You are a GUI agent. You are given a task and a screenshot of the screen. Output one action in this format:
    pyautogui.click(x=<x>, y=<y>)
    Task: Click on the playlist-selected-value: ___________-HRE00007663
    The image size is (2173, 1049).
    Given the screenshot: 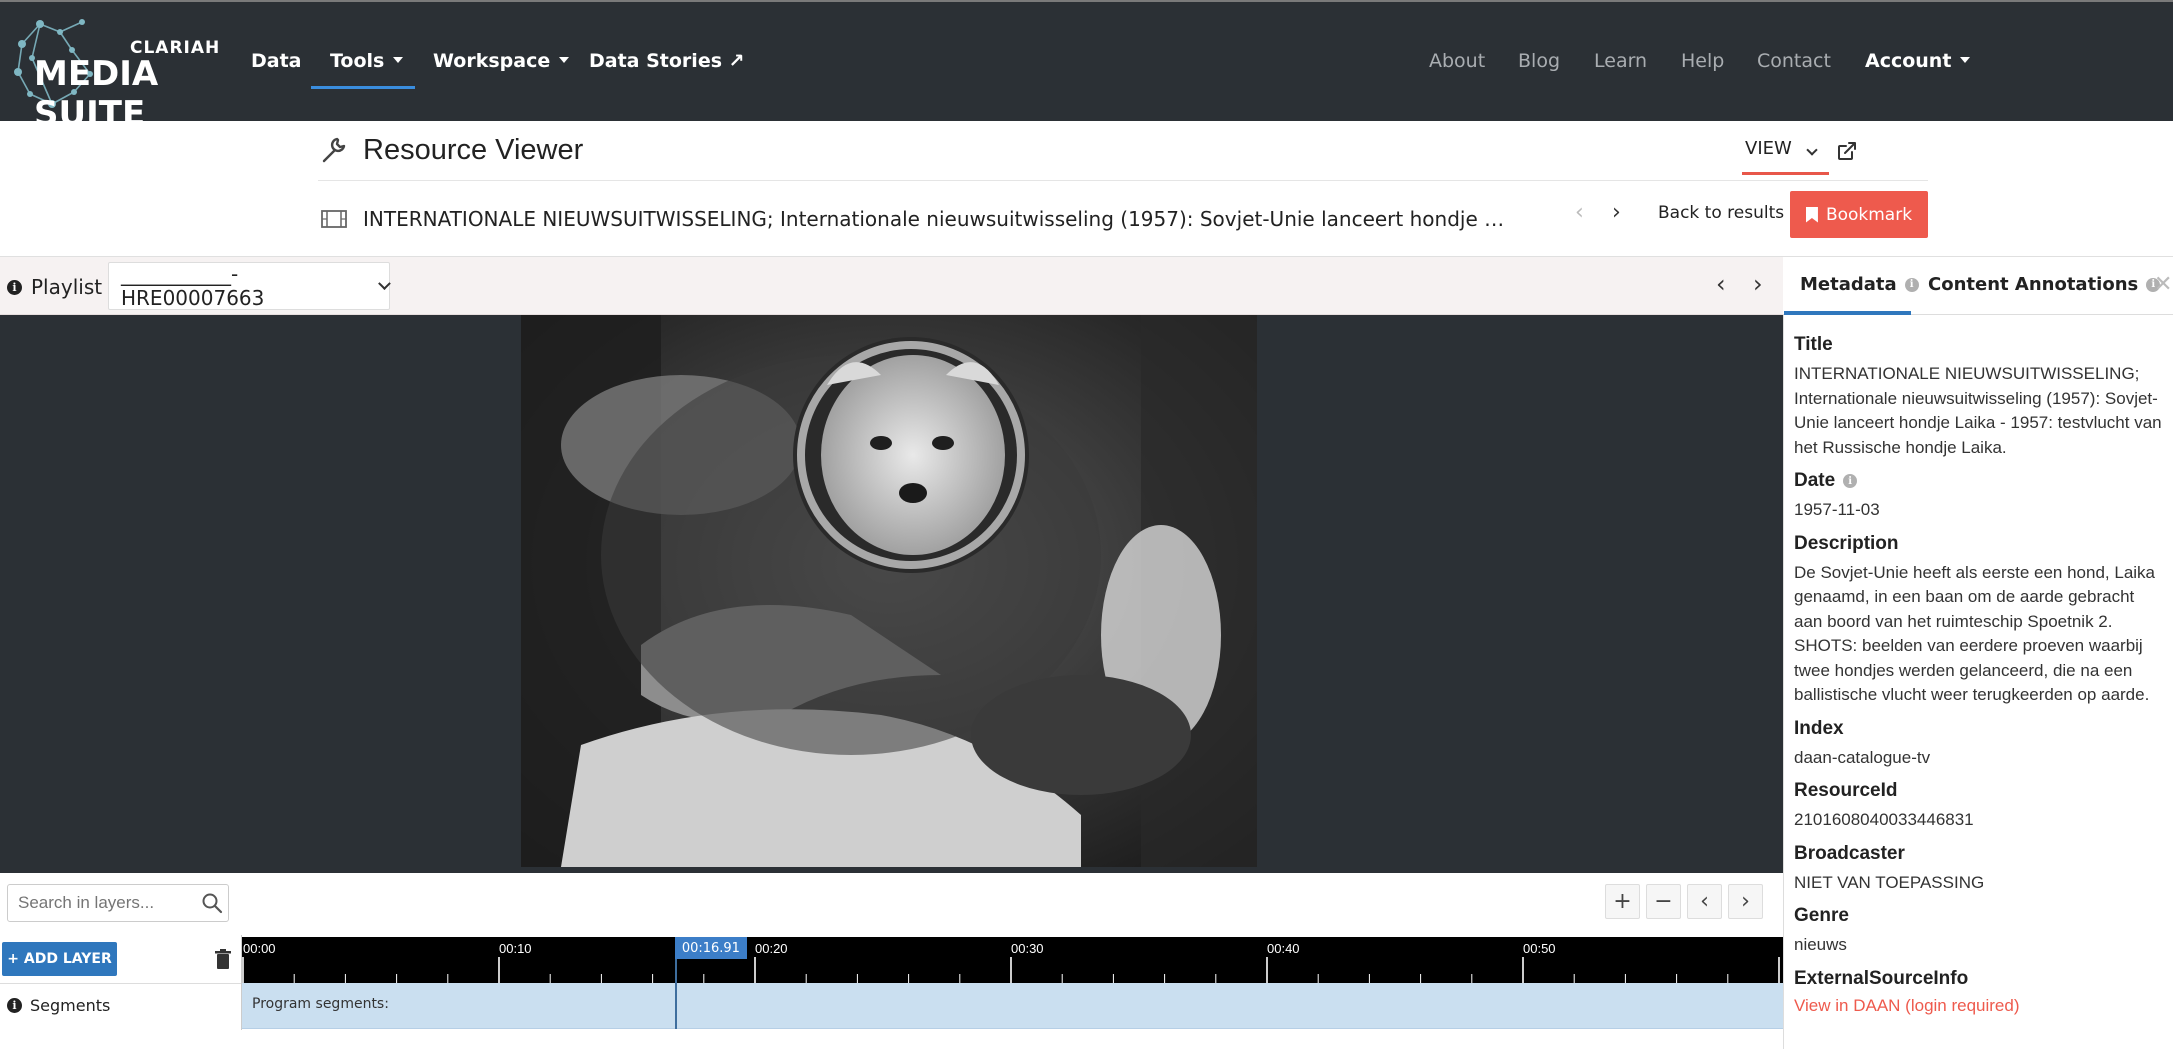 What is the action you would take?
    pyautogui.click(x=193, y=286)
    